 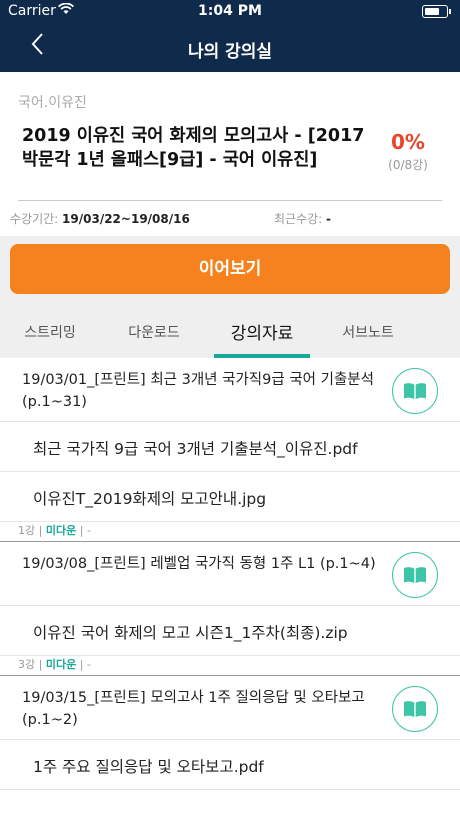 I want to click on progress-percent: 0%, so click(x=408, y=142).